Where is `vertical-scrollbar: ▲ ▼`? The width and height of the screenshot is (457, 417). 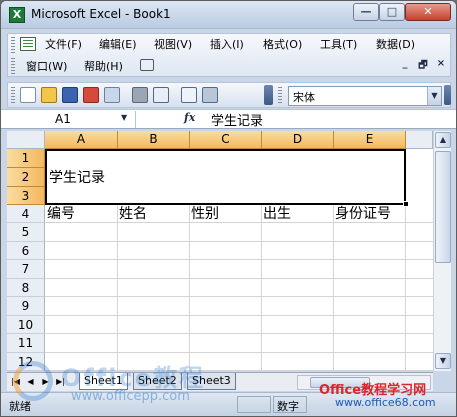
vertical-scrollbar: ▲ ▼ is located at coordinates (442, 251).